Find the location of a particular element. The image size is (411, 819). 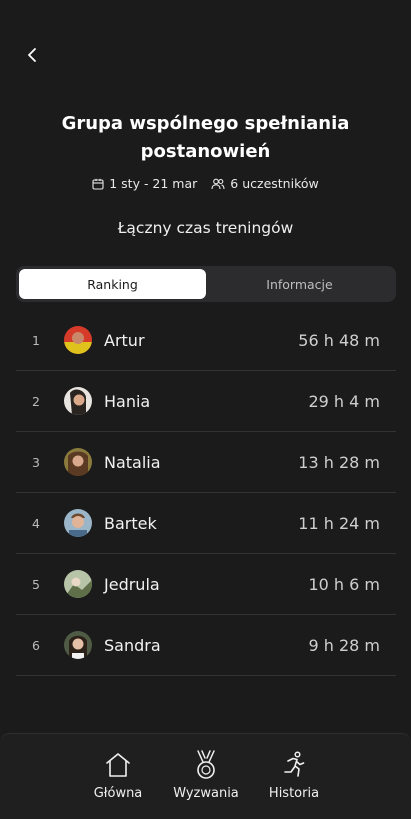

running-icon is located at coordinates (294, 764).